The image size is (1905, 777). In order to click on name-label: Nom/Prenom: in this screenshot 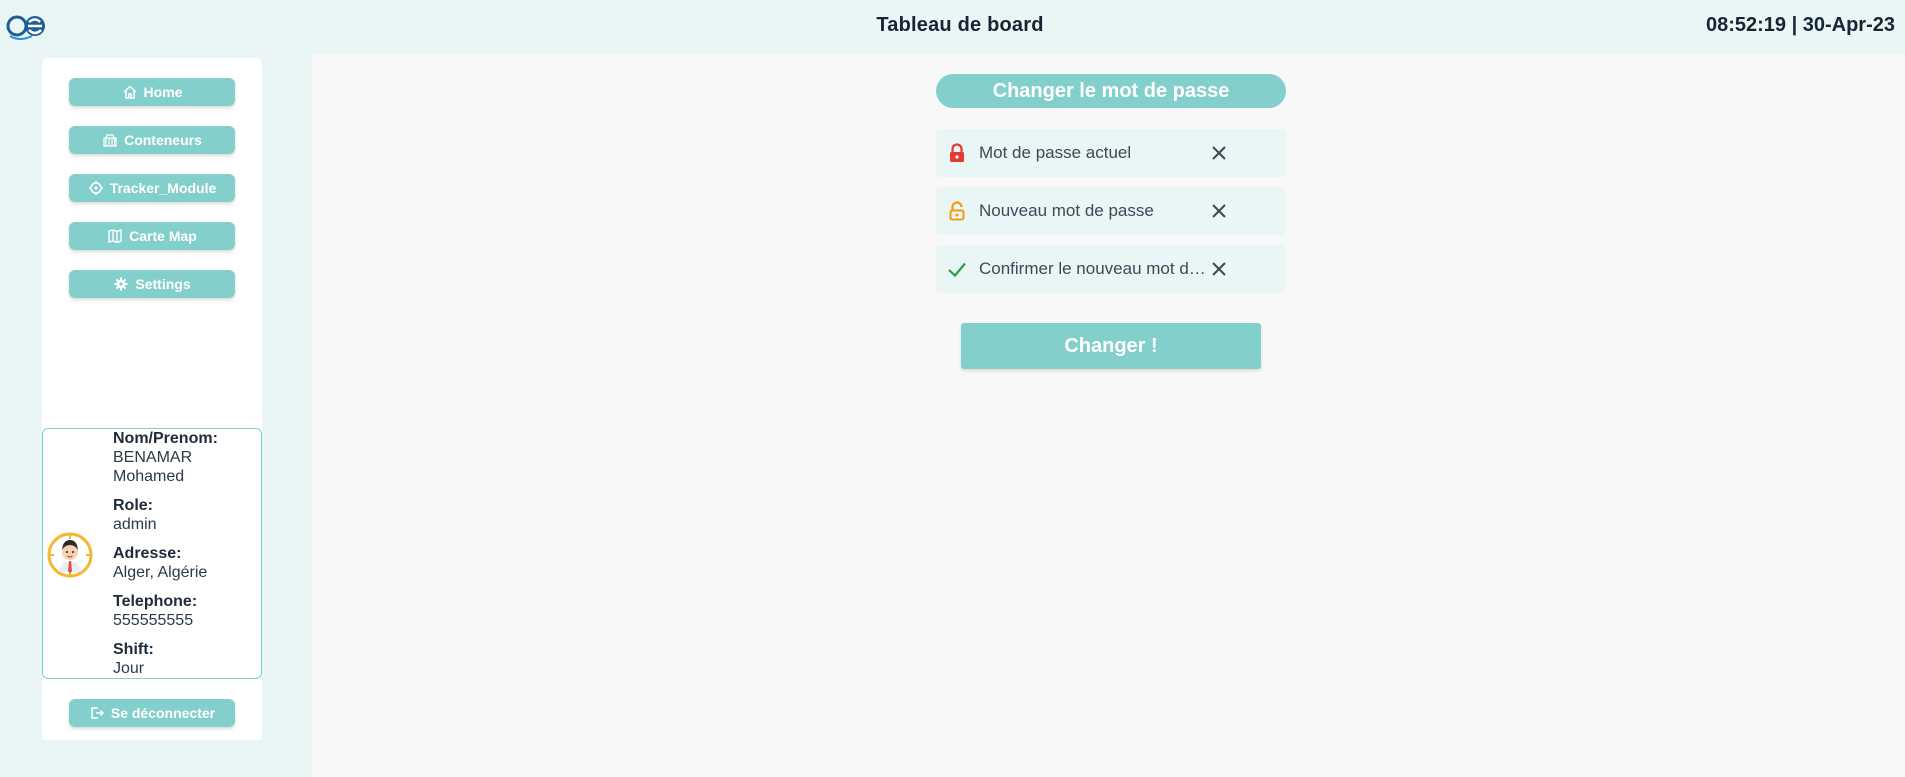, I will do `click(165, 438)`.